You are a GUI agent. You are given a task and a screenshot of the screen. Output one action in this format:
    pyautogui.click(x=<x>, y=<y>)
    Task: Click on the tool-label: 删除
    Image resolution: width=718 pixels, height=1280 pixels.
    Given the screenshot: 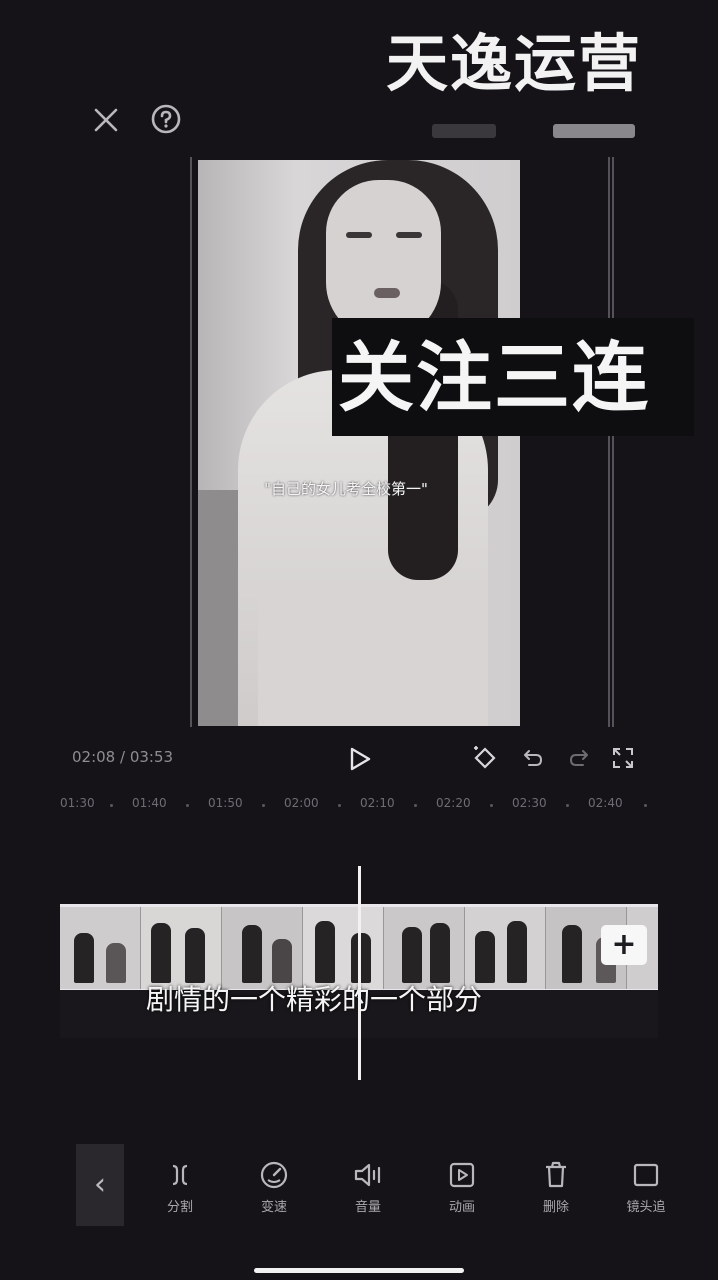 What is the action you would take?
    pyautogui.click(x=555, y=1207)
    